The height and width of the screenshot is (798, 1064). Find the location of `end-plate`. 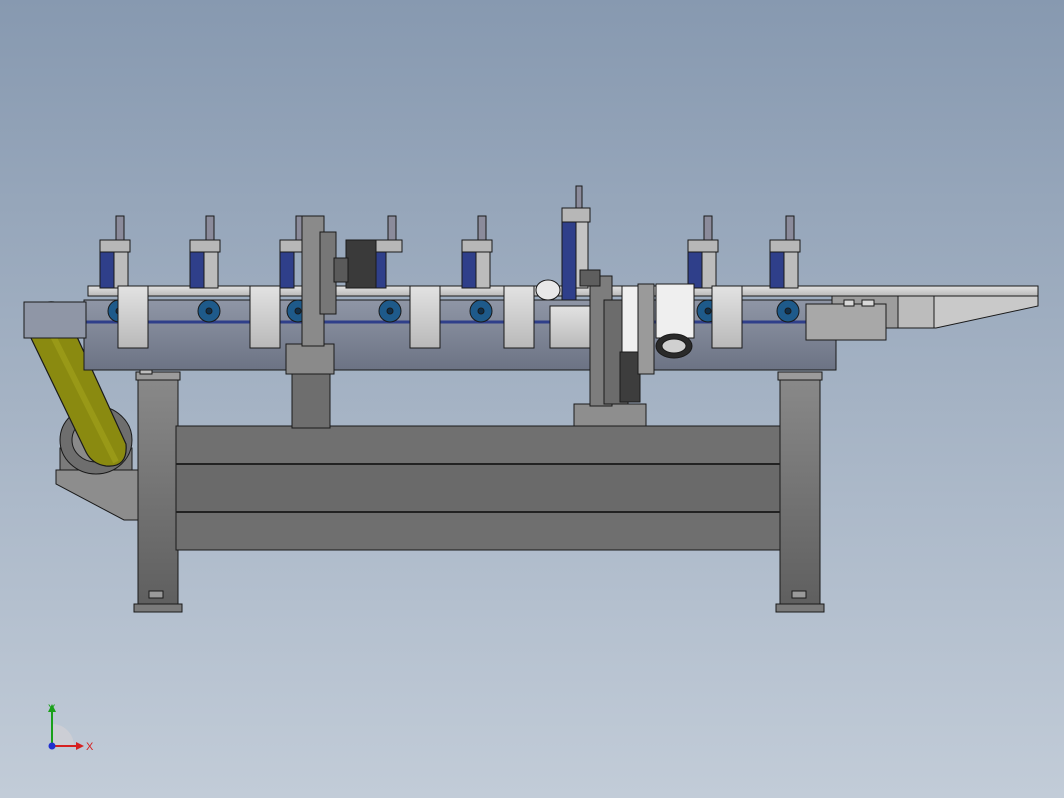

end-plate is located at coordinates (846, 322).